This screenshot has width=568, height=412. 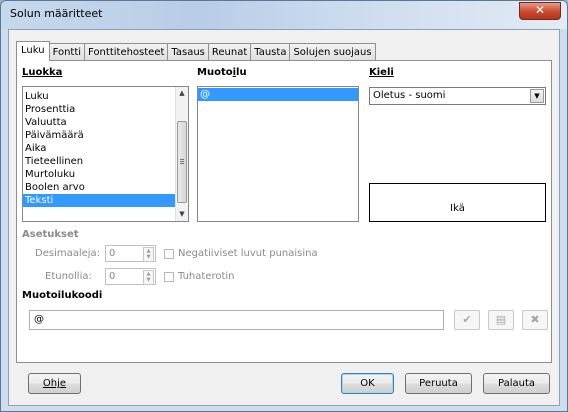 I want to click on delete-icon: ✖, so click(x=535, y=319).